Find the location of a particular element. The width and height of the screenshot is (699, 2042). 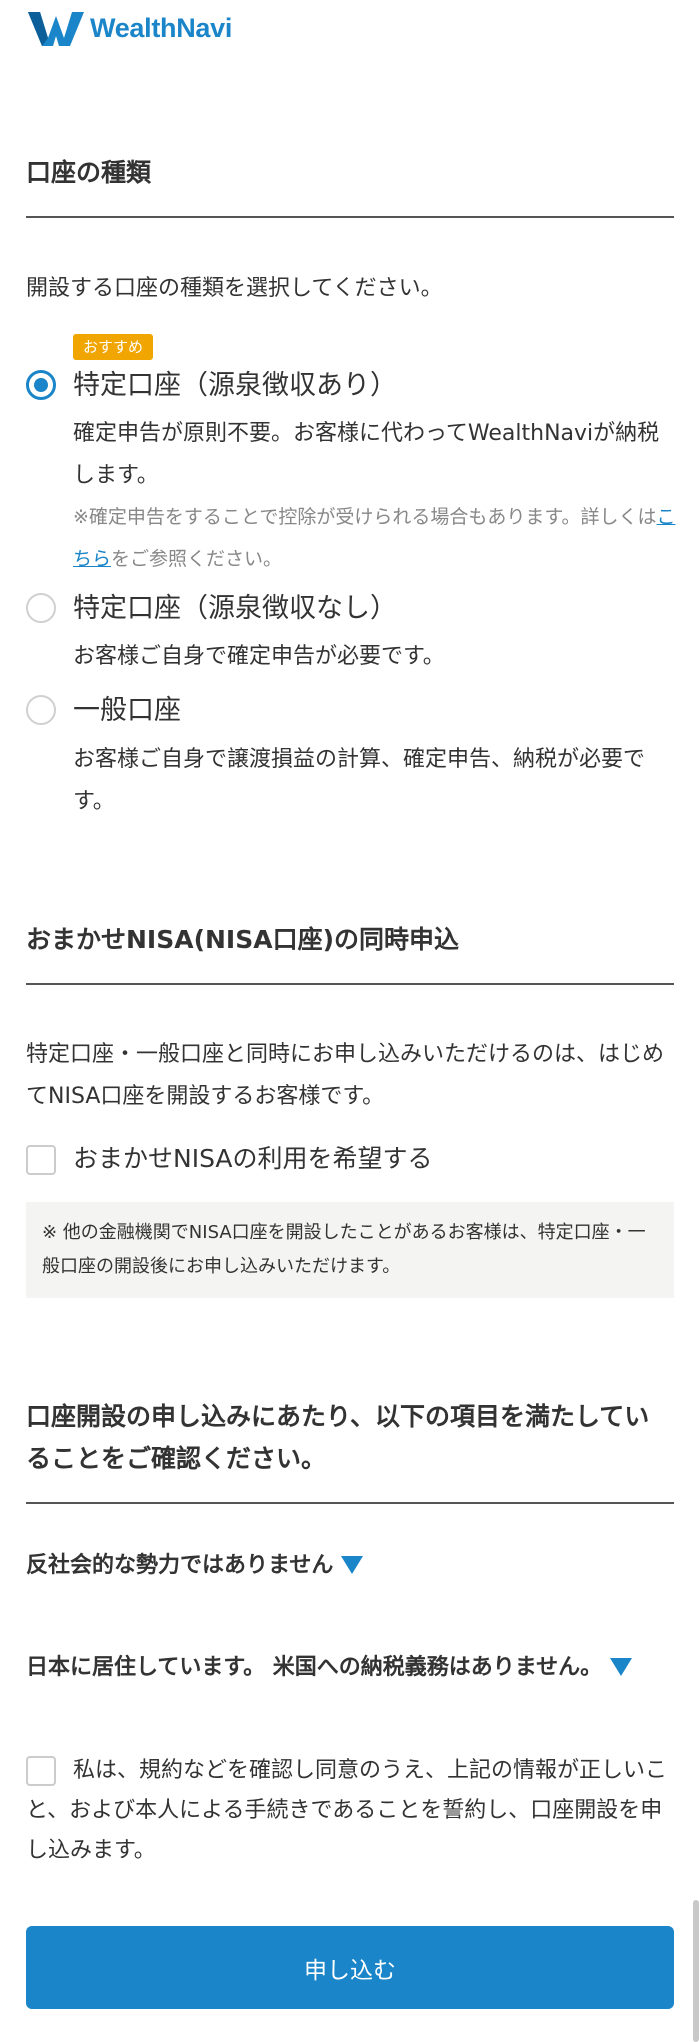

section-title-confirm: 口座開設の申し込みにあたり、以下の項目を満たしていることをご確認ください。 is located at coordinates (338, 1437).